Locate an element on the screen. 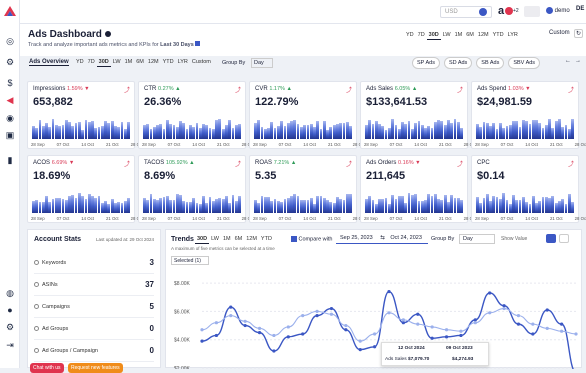  range-tab-6m: 6M is located at coordinates (470, 35).